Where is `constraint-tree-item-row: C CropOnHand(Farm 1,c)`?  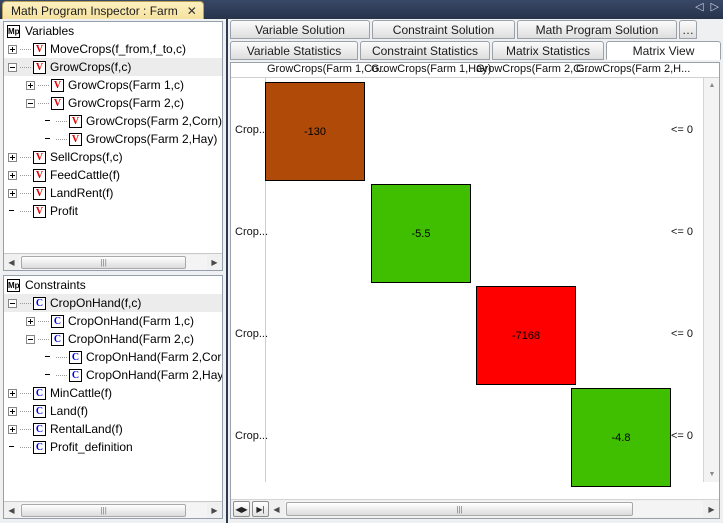 constraint-tree-item-row: C CropOnHand(Farm 1,c) is located at coordinates (113, 321).